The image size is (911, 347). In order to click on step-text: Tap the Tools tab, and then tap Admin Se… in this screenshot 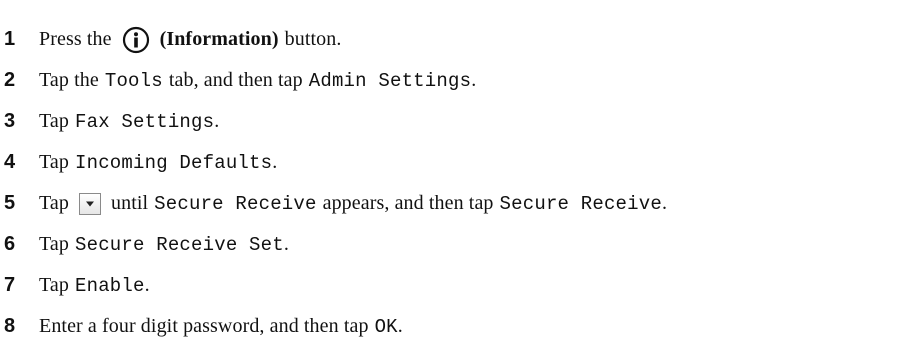, I will do `click(257, 80)`.